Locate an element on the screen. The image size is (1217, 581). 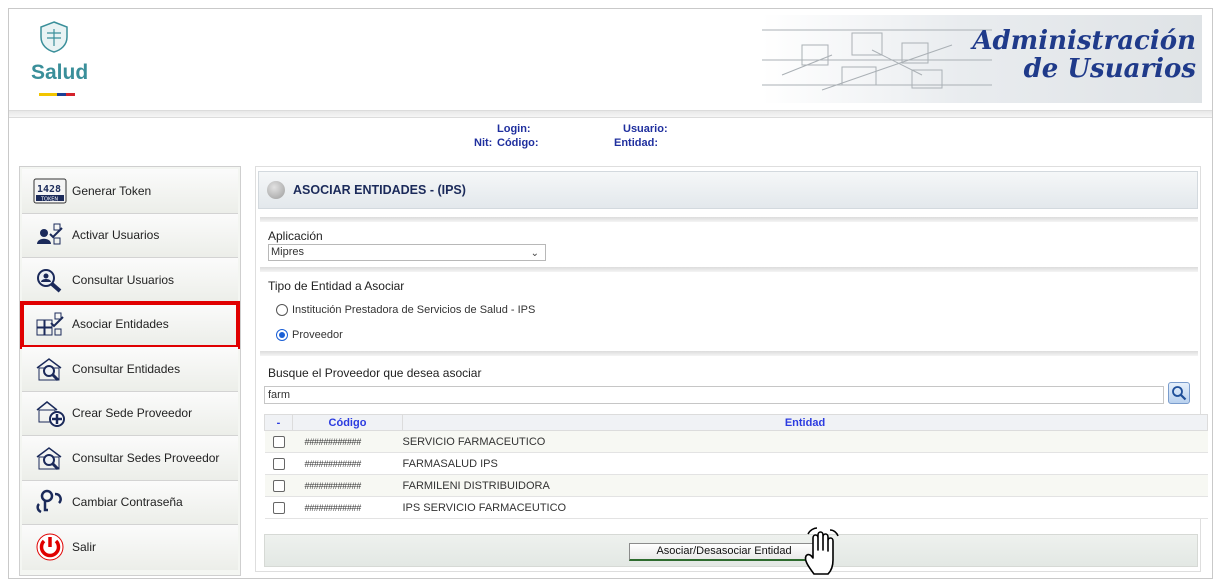
row-entity: SERVICIO FARMACEUTICO is located at coordinates (805, 441).